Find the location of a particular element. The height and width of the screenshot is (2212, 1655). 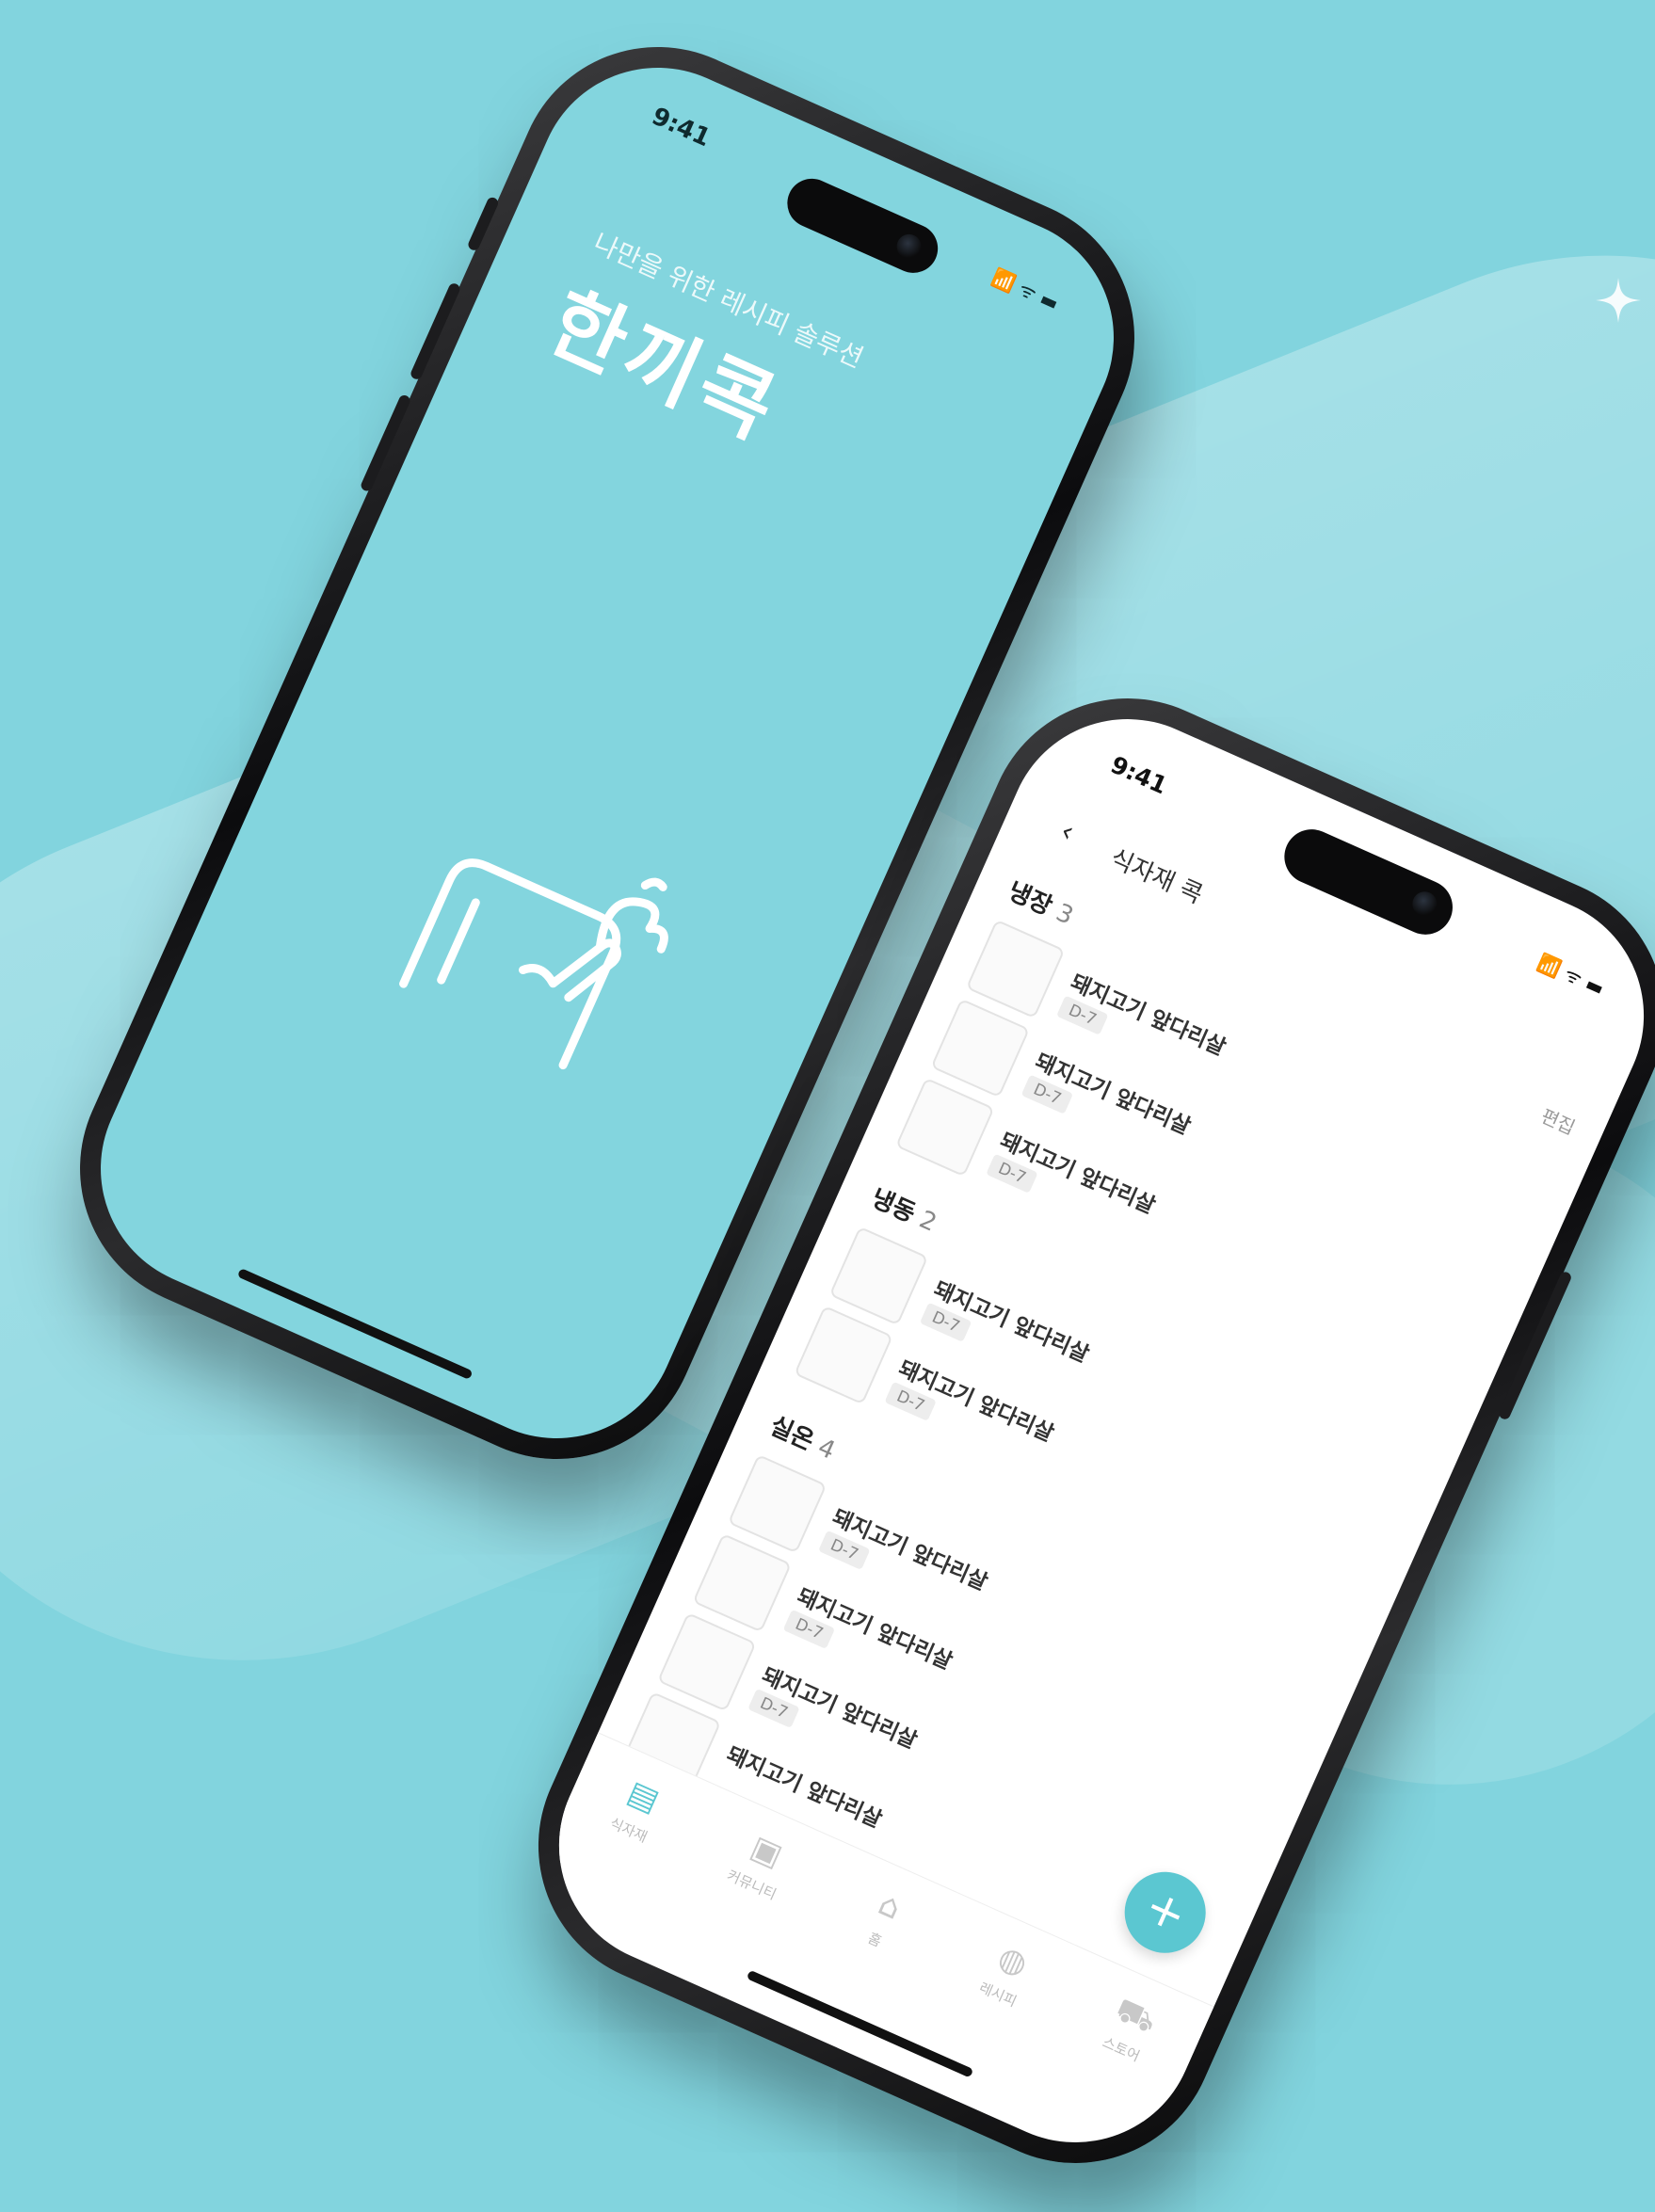

section-count: 4 is located at coordinates (826, 1449).